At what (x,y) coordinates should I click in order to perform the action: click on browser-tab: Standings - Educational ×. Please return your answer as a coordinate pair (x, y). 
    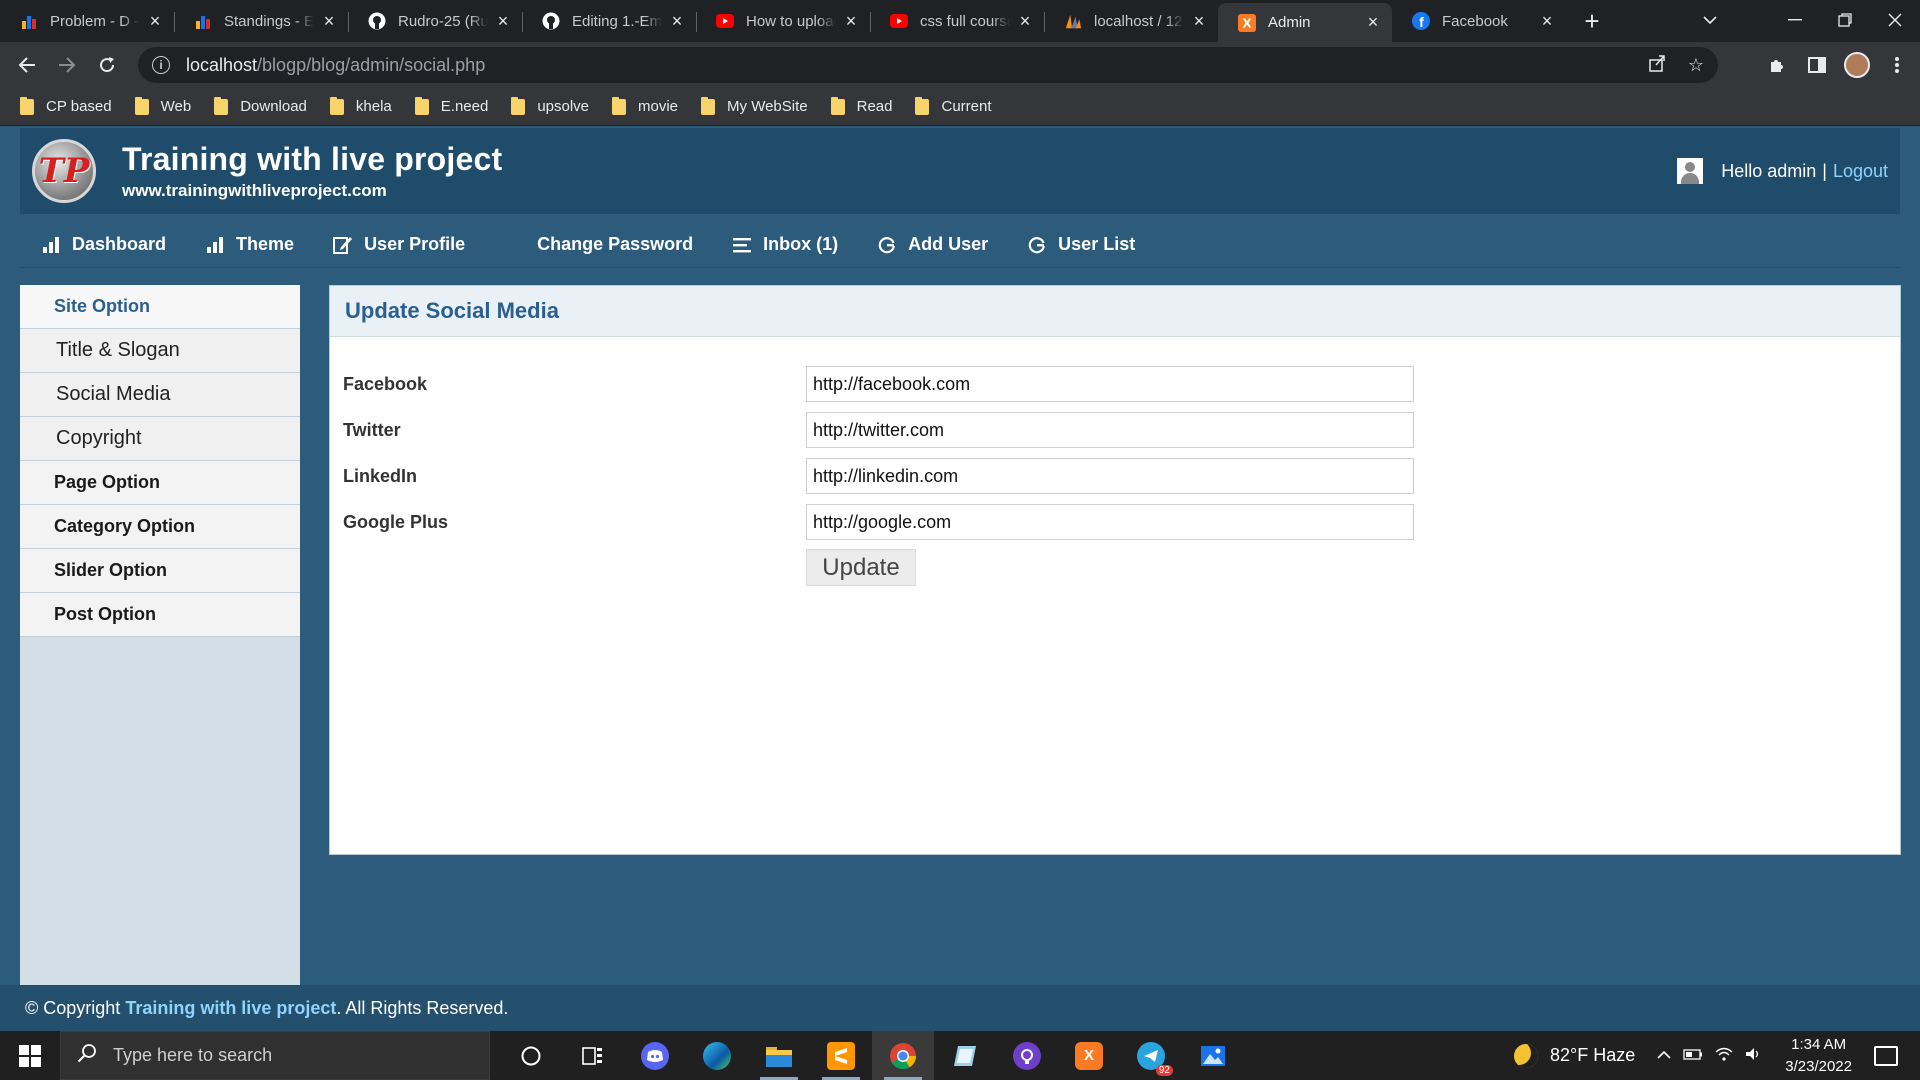
    Looking at the image, I should click on (261, 21).